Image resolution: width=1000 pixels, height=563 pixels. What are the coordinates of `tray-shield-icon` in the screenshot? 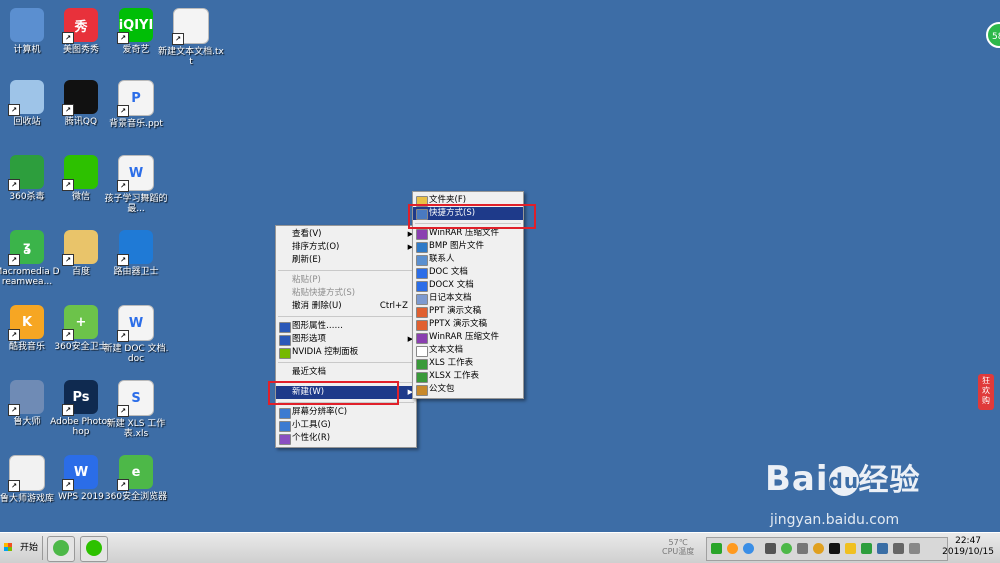 It's located at (866, 548).